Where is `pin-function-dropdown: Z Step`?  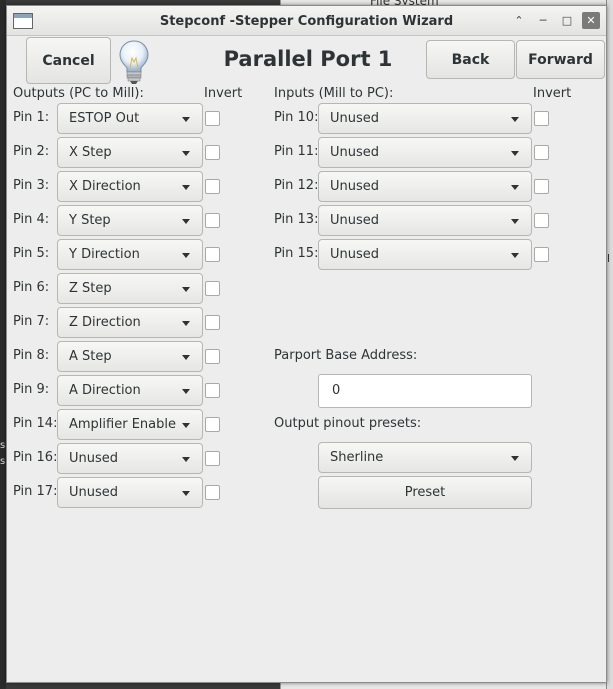 pin-function-dropdown: Z Step is located at coordinates (130, 288).